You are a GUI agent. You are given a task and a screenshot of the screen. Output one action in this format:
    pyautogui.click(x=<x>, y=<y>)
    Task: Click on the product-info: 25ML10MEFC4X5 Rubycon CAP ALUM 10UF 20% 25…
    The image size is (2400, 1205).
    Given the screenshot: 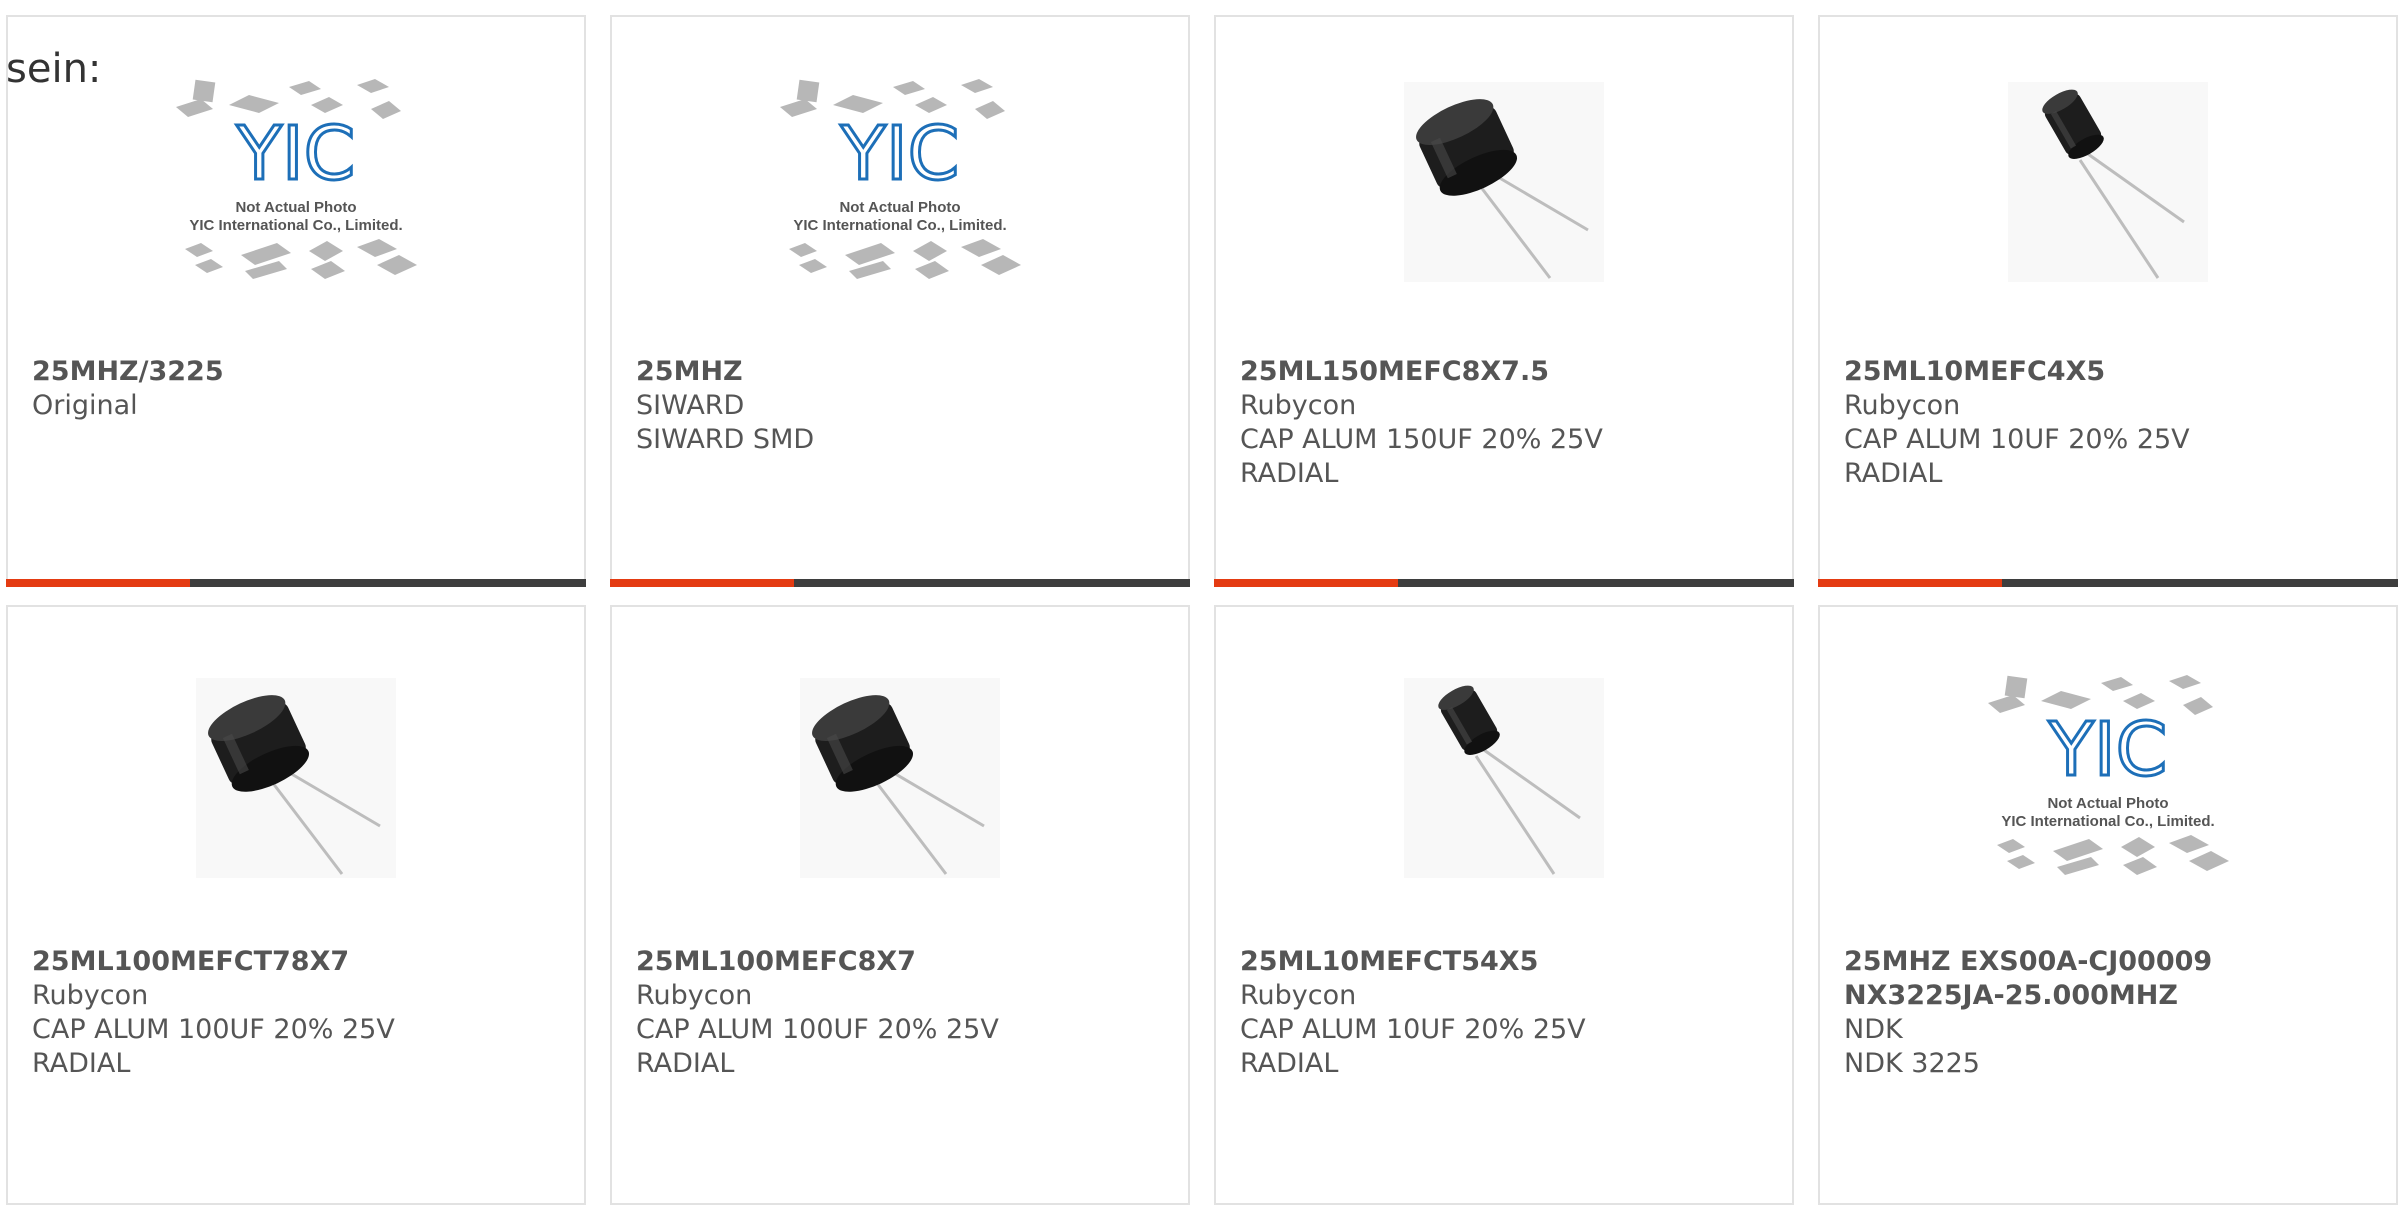 What is the action you would take?
    pyautogui.click(x=2110, y=423)
    